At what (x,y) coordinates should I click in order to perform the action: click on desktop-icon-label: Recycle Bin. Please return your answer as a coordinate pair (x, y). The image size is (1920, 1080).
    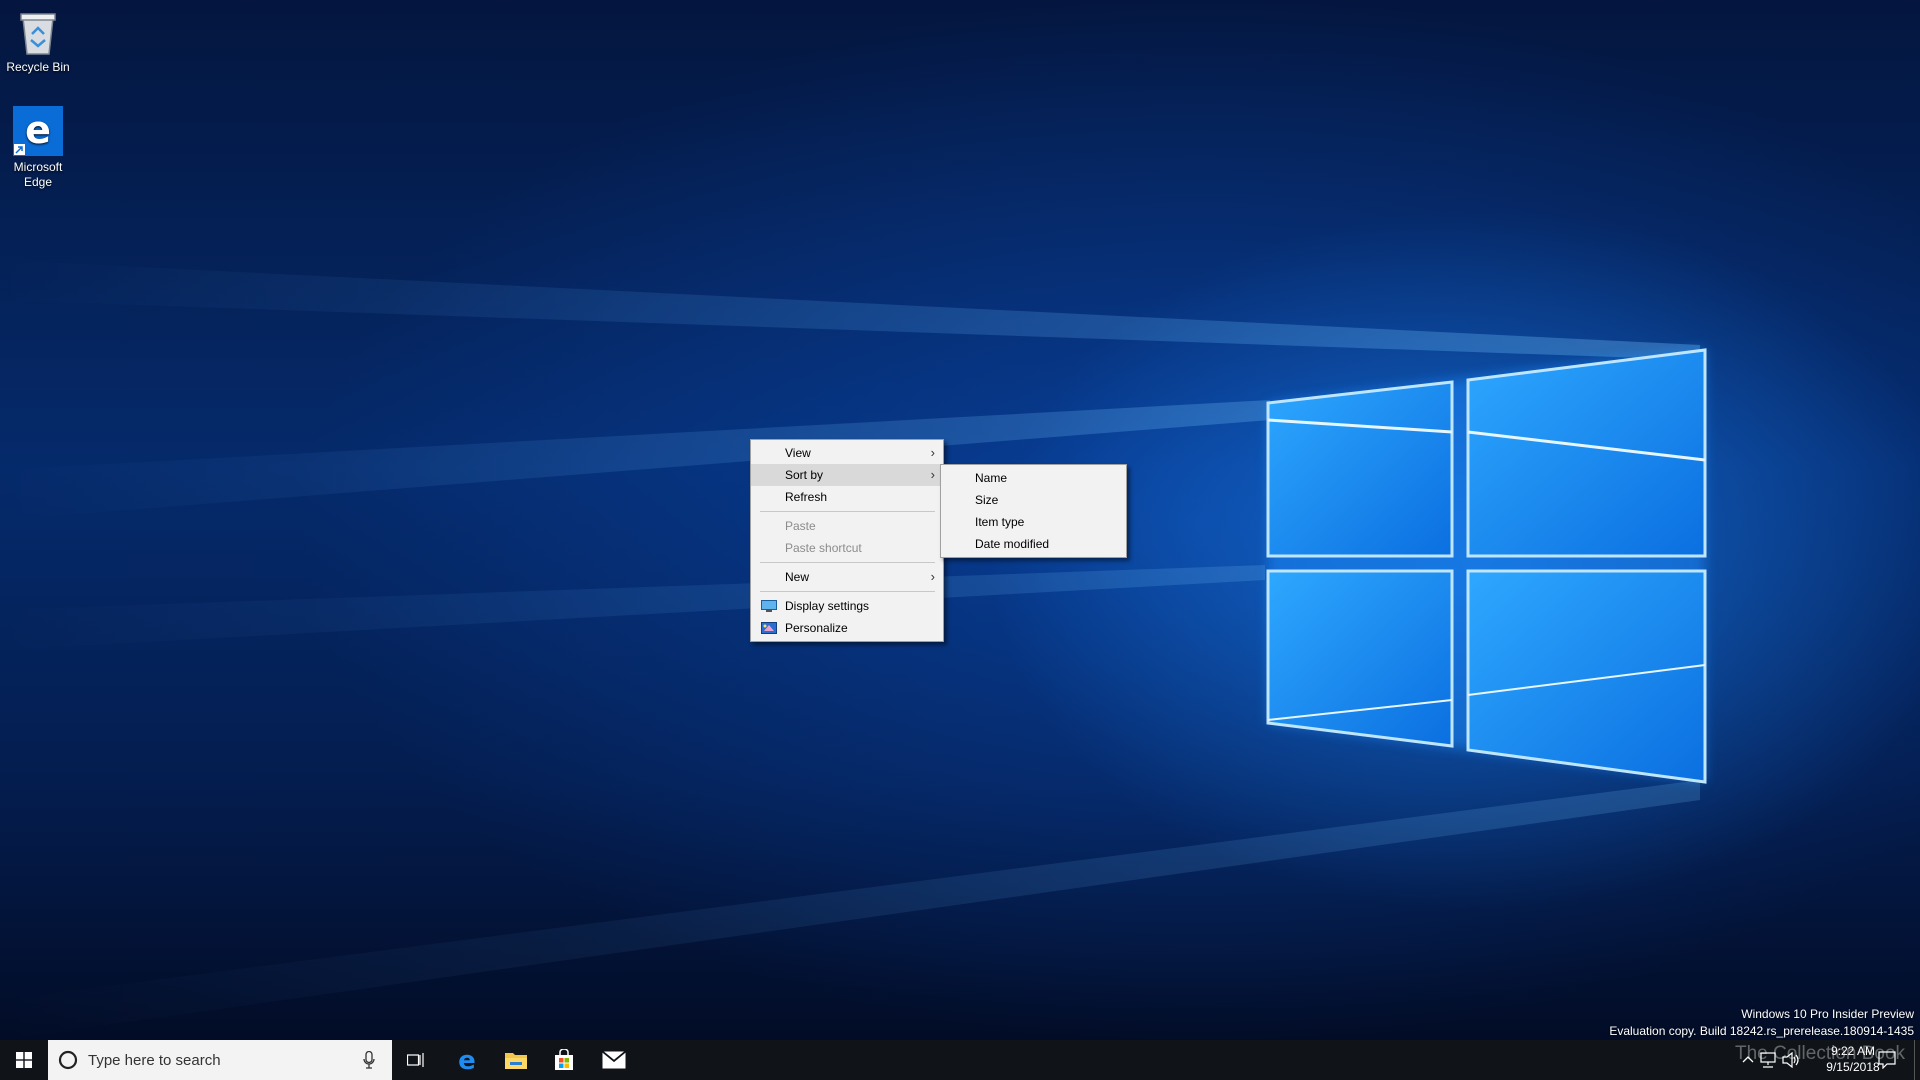
    Looking at the image, I should click on (38, 67).